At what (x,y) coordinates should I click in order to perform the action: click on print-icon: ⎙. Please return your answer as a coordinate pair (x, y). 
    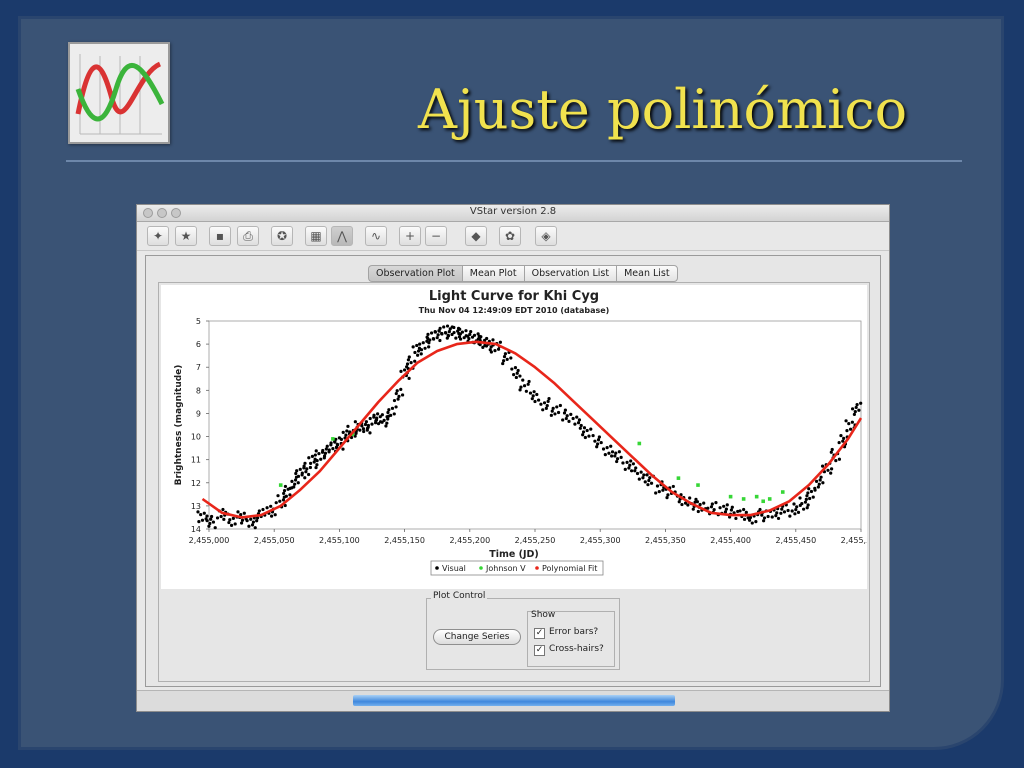
    Looking at the image, I should click on (248, 236).